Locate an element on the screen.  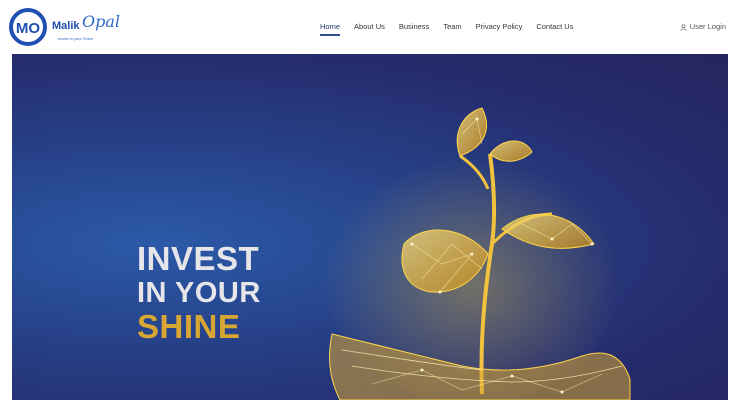
nav-about-us: About Us is located at coordinates (369, 29).